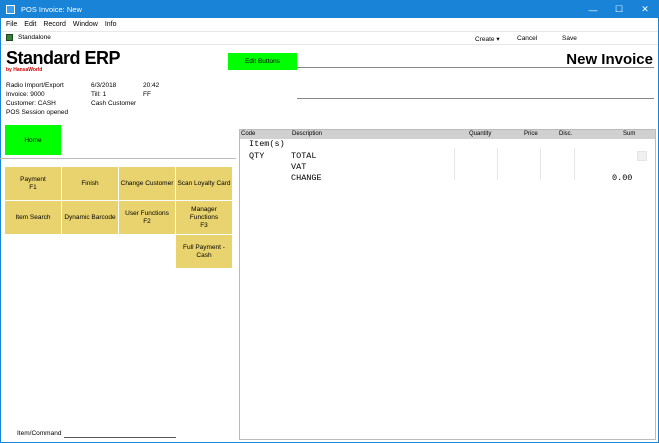 Image resolution: width=659 pixels, height=443 pixels. Describe the element at coordinates (569, 38) in the screenshot. I see `save-button: Save` at that location.